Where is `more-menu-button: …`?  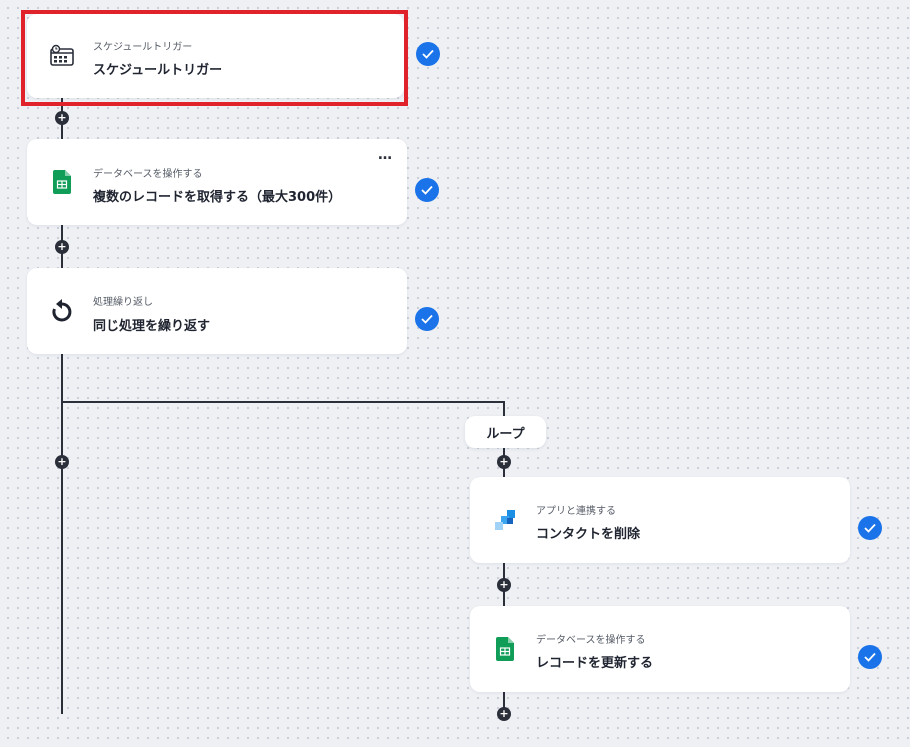 more-menu-button: … is located at coordinates (385, 155).